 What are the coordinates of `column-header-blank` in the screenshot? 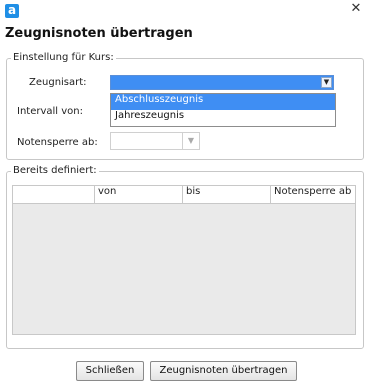 It's located at (54, 194).